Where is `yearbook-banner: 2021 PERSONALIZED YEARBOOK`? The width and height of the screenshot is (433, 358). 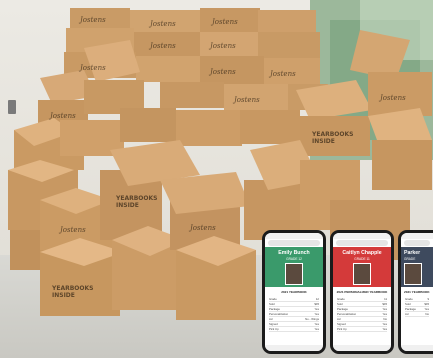 yearbook-banner: 2021 PERSONALIZED YEARBOOK is located at coordinates (362, 292).